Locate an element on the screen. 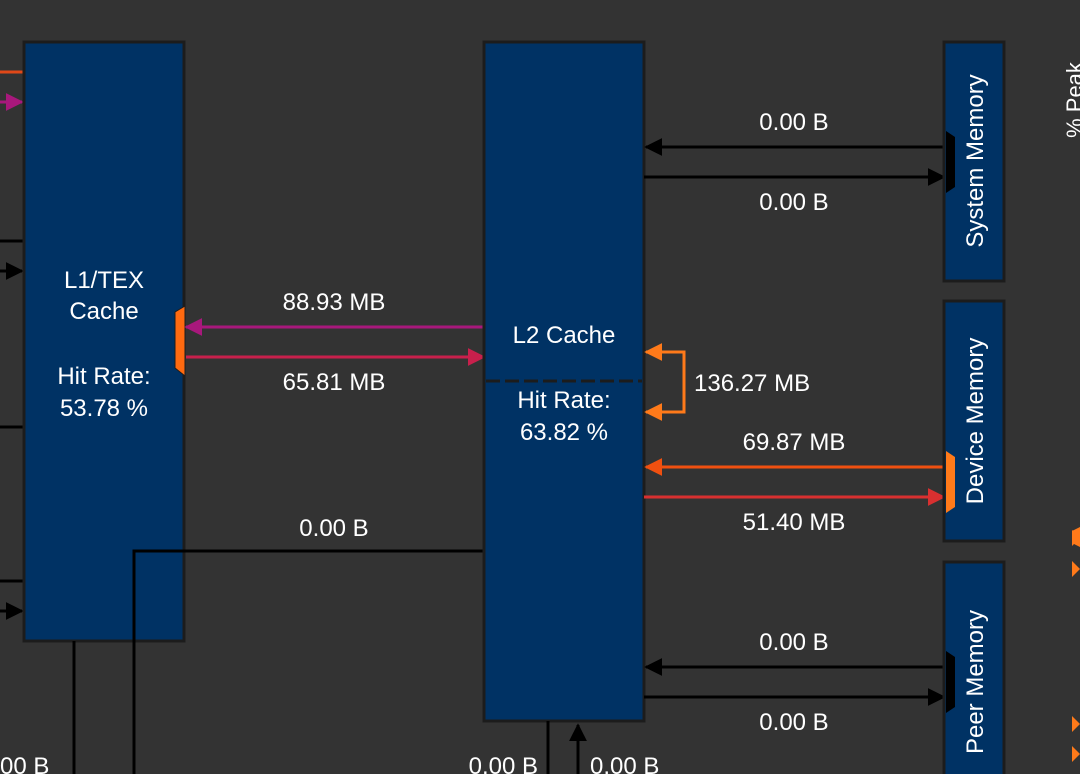 The image size is (1080, 774). peer-memory-block: Peer Memory is located at coordinates (974, 667).